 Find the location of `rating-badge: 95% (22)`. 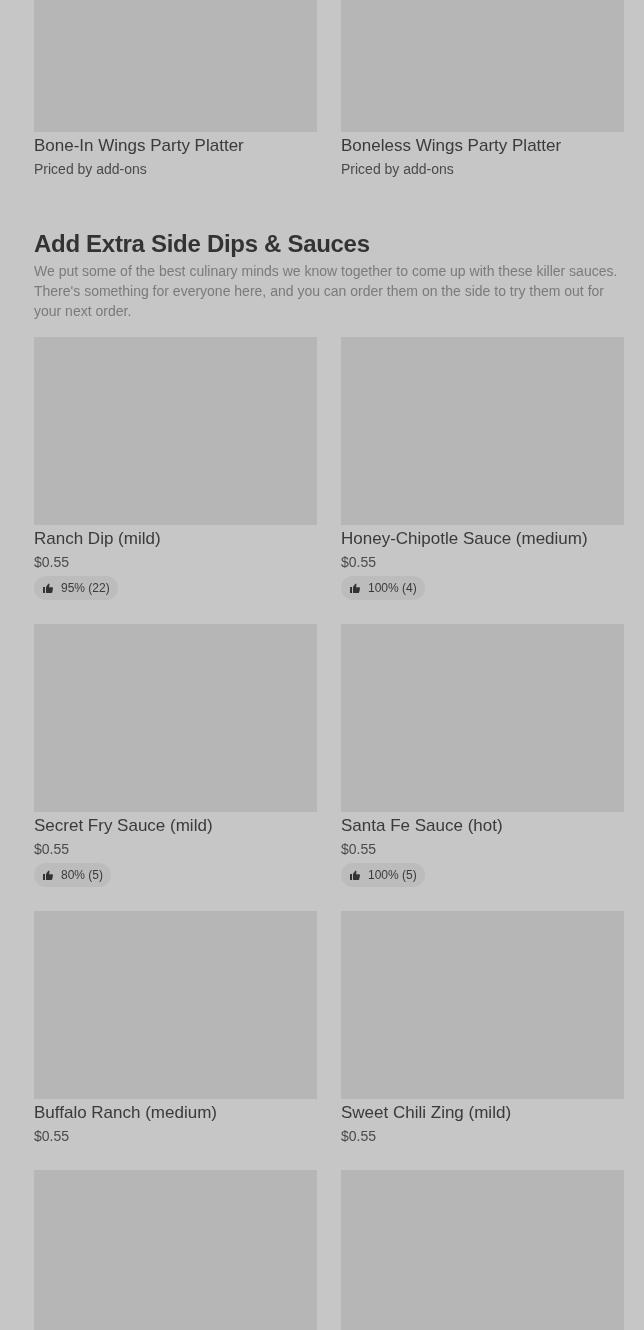

rating-badge: 95% (22) is located at coordinates (76, 588).